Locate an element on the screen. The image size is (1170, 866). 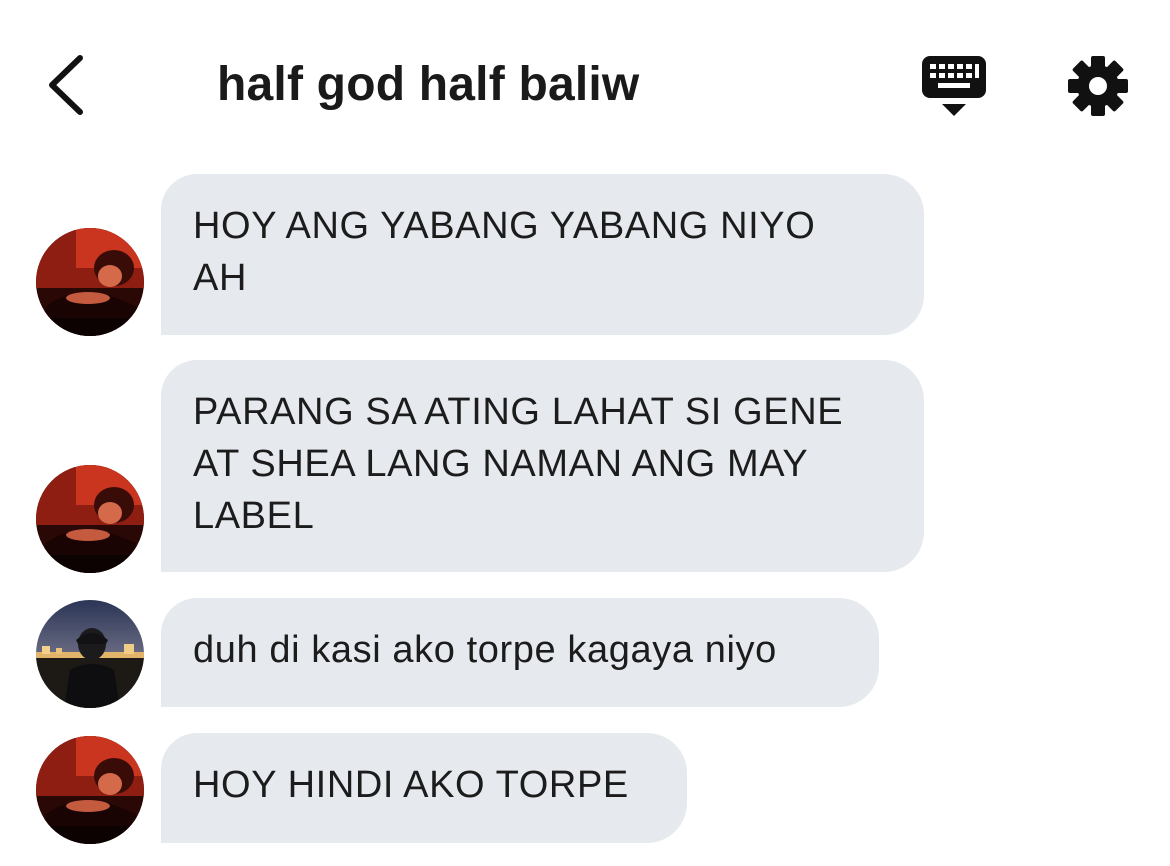
keyboard-icon is located at coordinates (954, 86).